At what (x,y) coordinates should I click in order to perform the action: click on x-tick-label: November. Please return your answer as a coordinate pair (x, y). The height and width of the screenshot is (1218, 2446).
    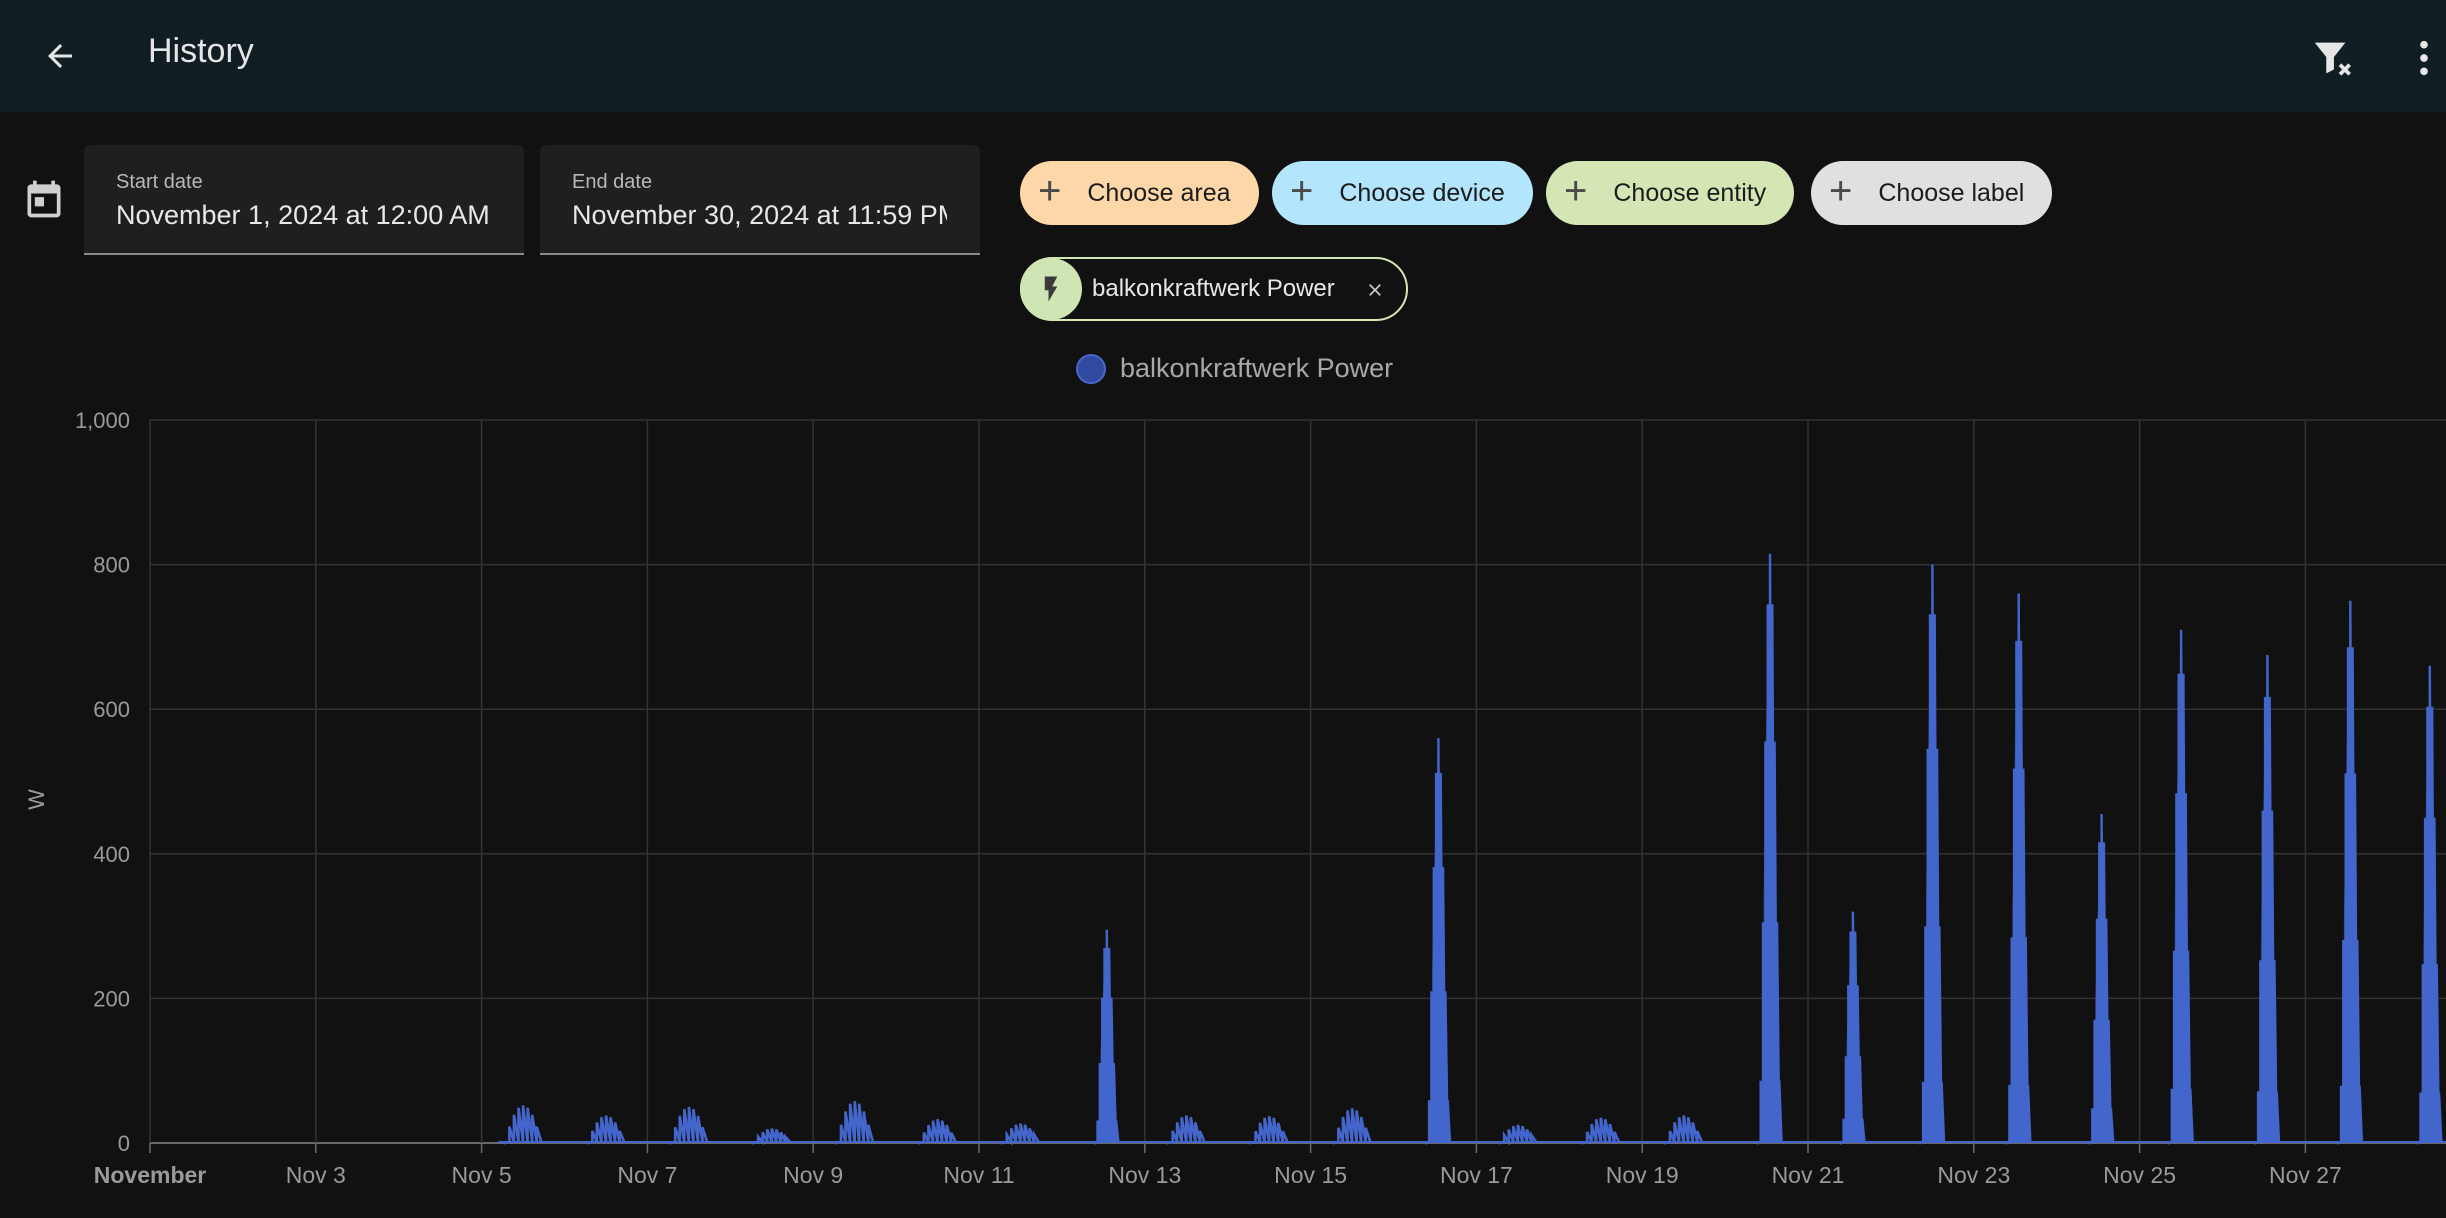
    Looking at the image, I should click on (150, 1175).